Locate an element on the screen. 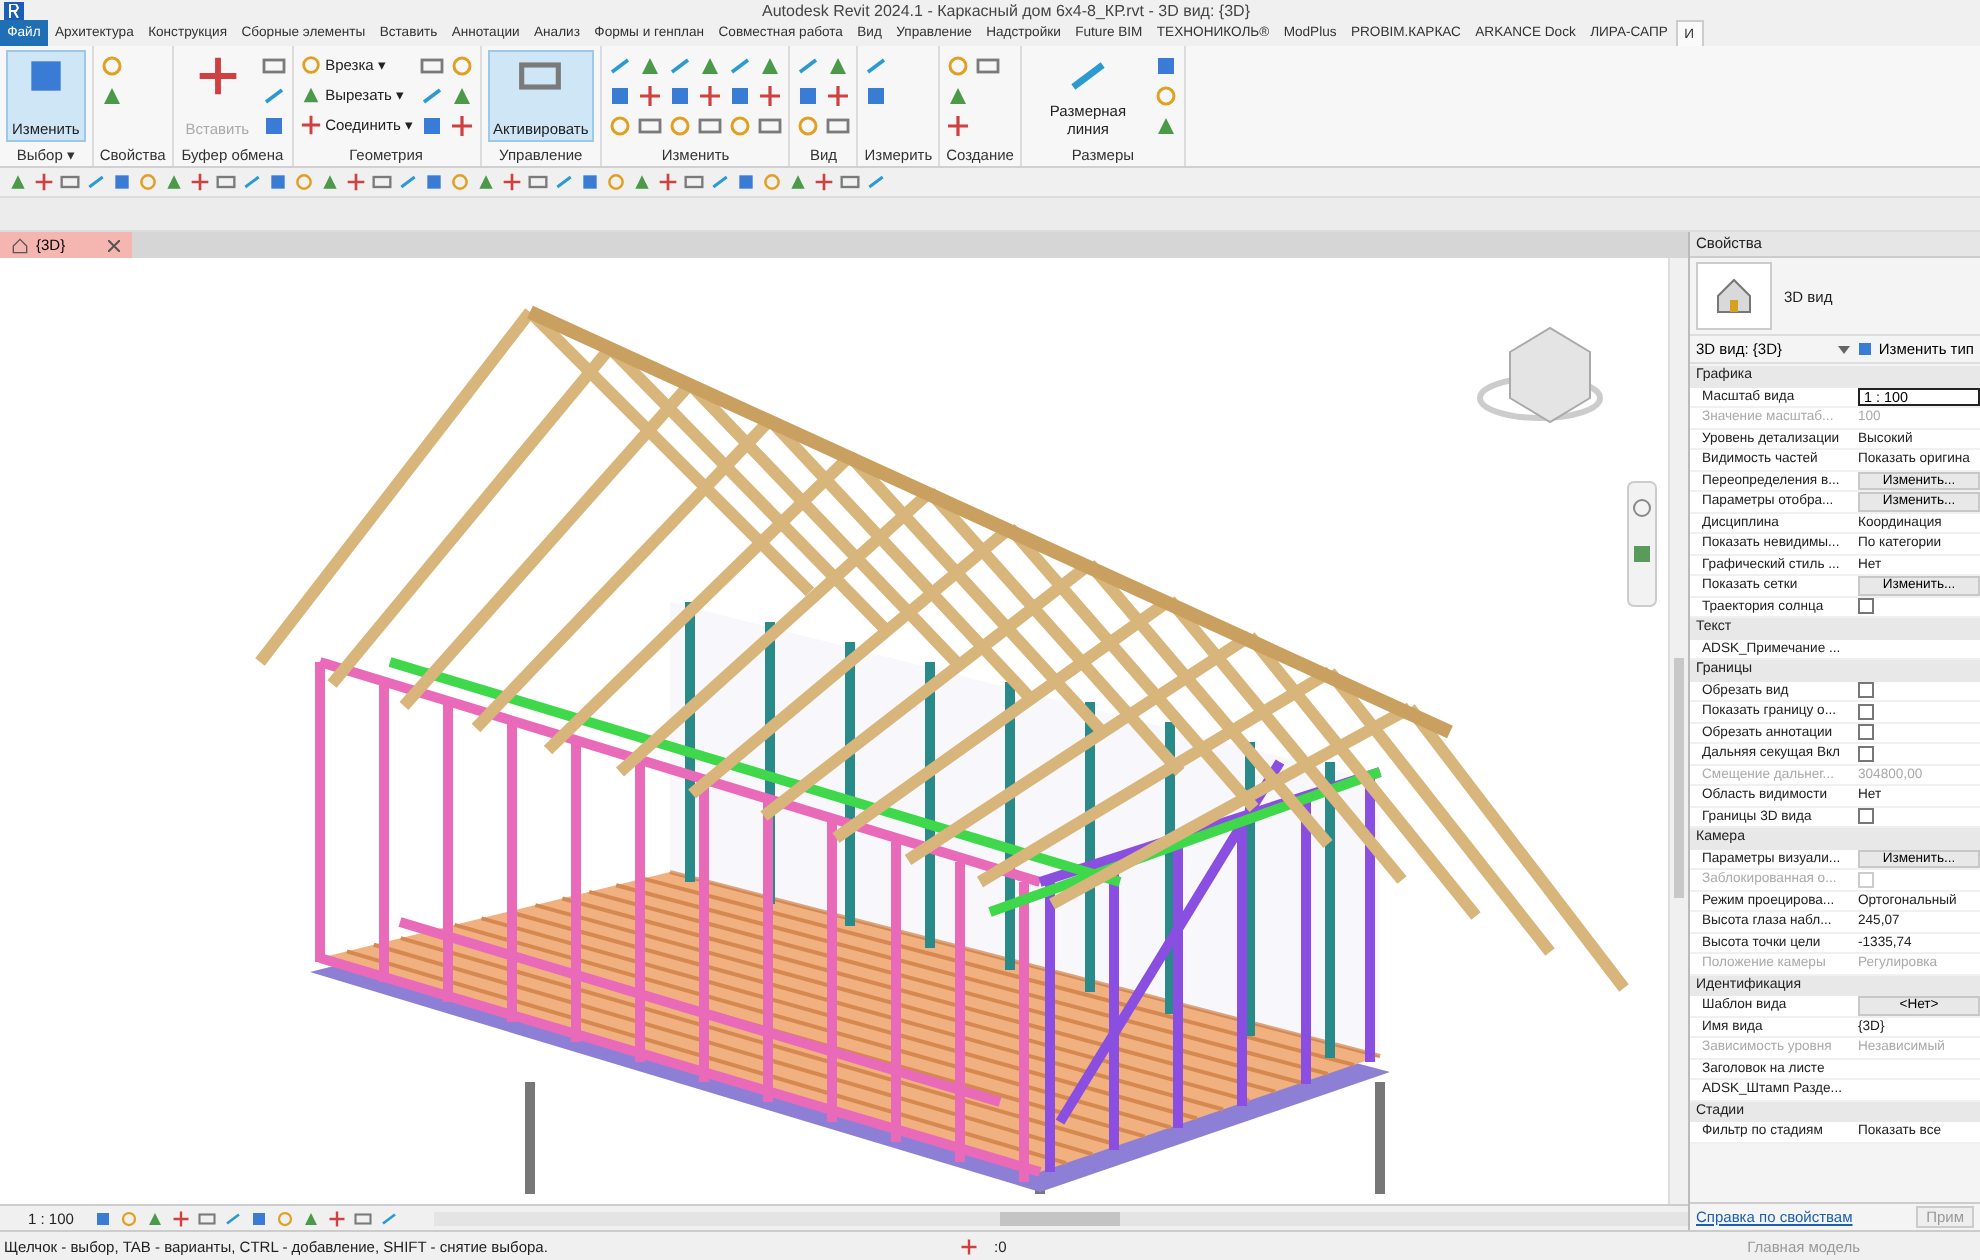  horizontal-scrollbar is located at coordinates (1060, 1218).